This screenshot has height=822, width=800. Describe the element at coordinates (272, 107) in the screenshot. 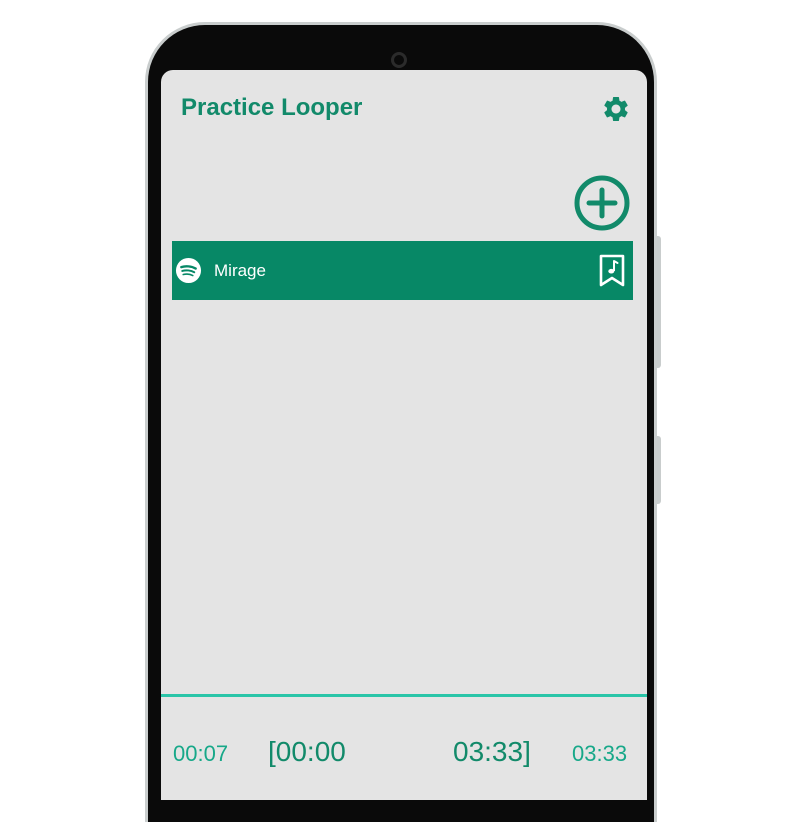

I see `app-title: Practice Looper` at that location.